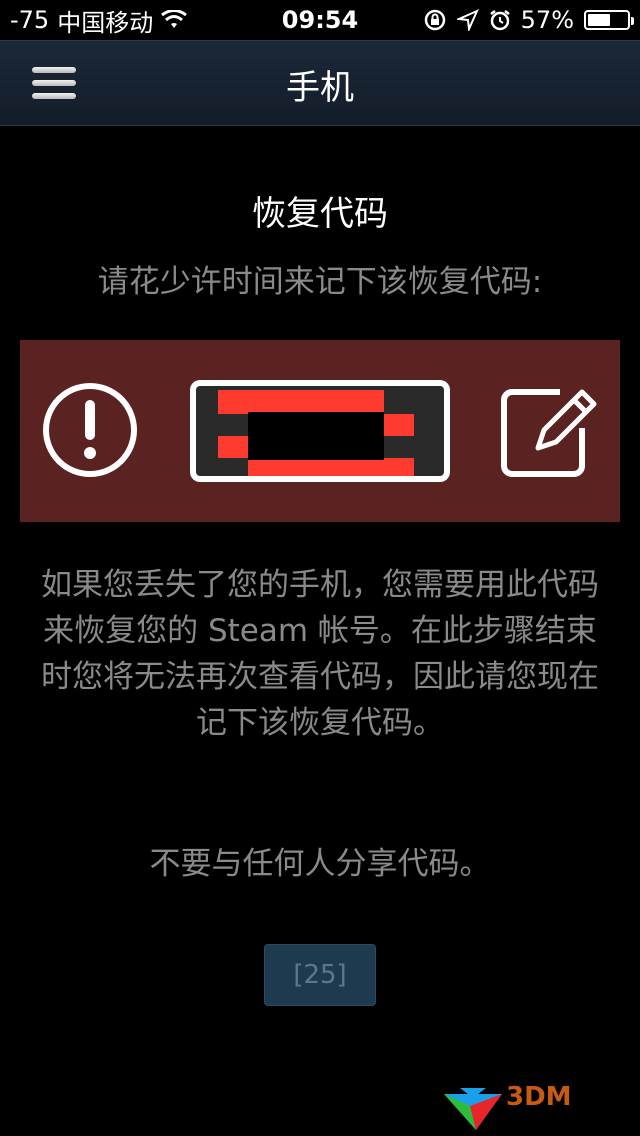 This screenshot has width=640, height=1136. Describe the element at coordinates (539, 1097) in the screenshot. I see `watermark-text: 3DM` at that location.